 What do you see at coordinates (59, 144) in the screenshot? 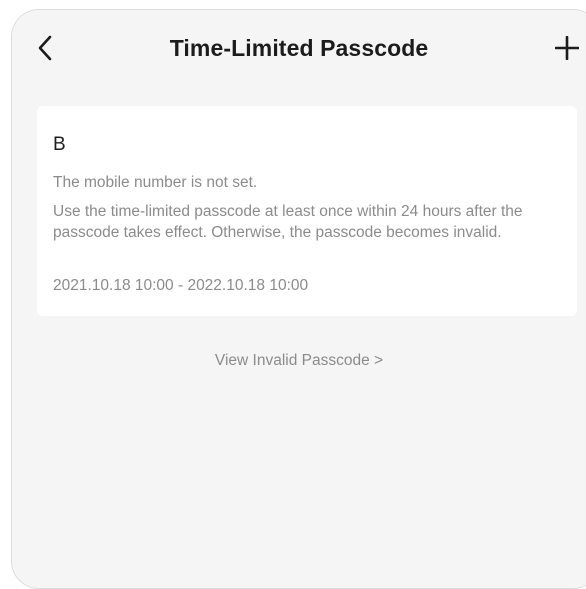
I see `passcode-name: B` at bounding box center [59, 144].